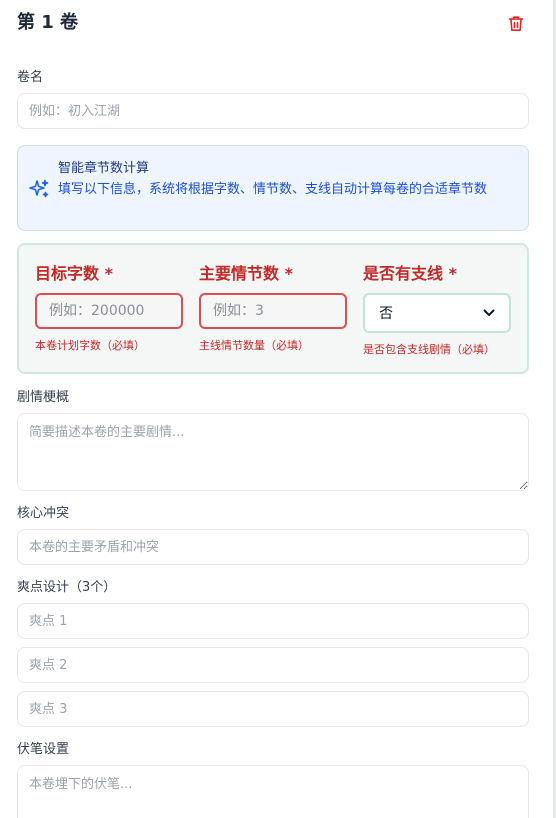 This screenshot has height=818, width=556. What do you see at coordinates (272, 23) in the screenshot?
I see `volume-header: 第 1 卷` at bounding box center [272, 23].